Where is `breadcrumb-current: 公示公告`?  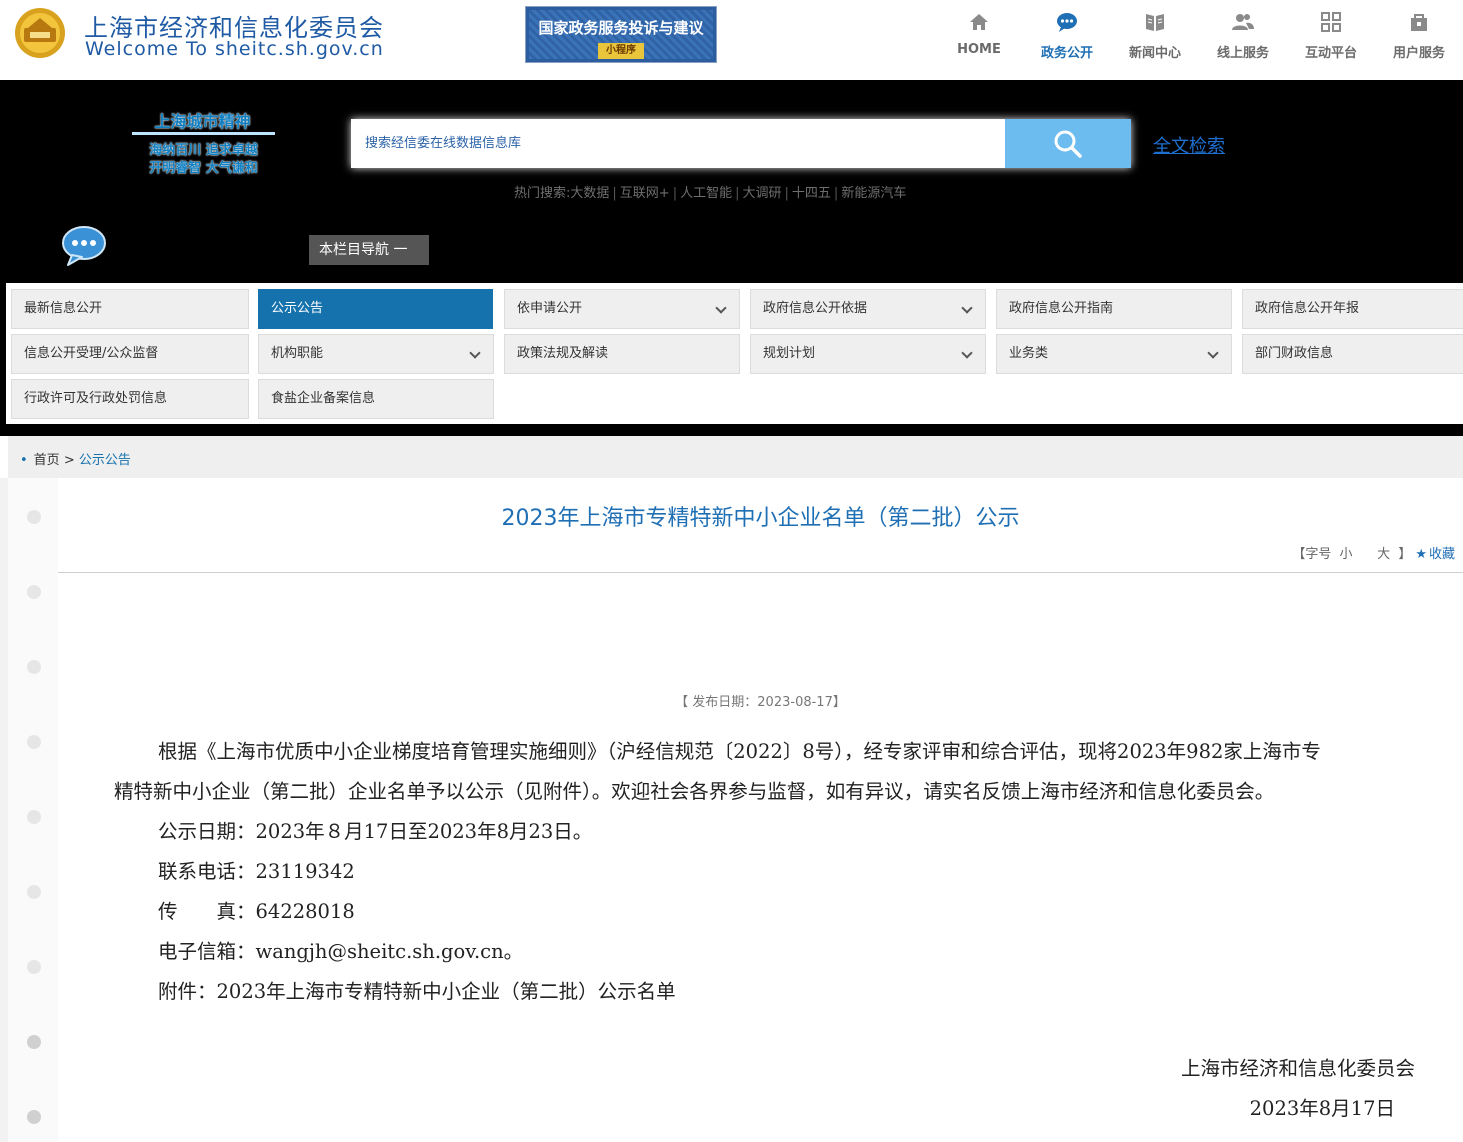 breadcrumb-current: 公示公告 is located at coordinates (105, 460).